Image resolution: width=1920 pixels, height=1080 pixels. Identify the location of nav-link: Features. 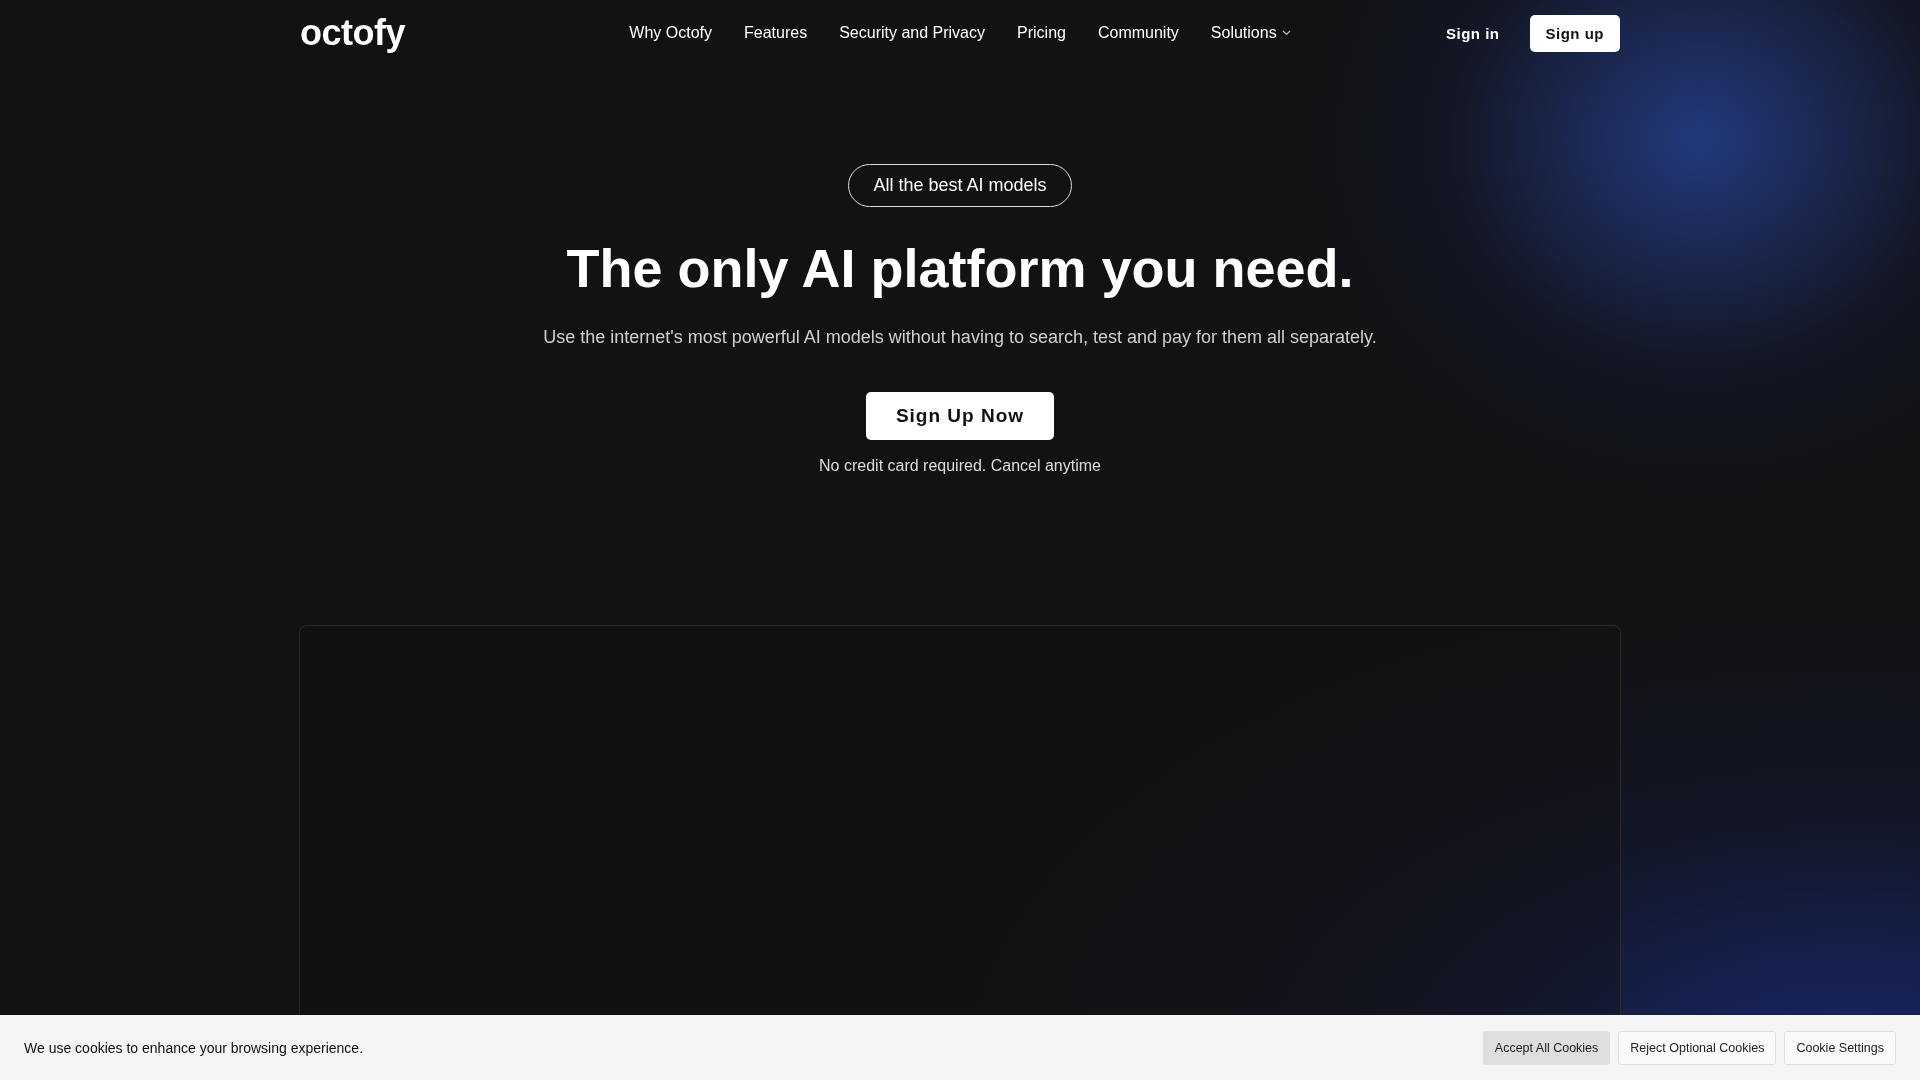
(776, 33).